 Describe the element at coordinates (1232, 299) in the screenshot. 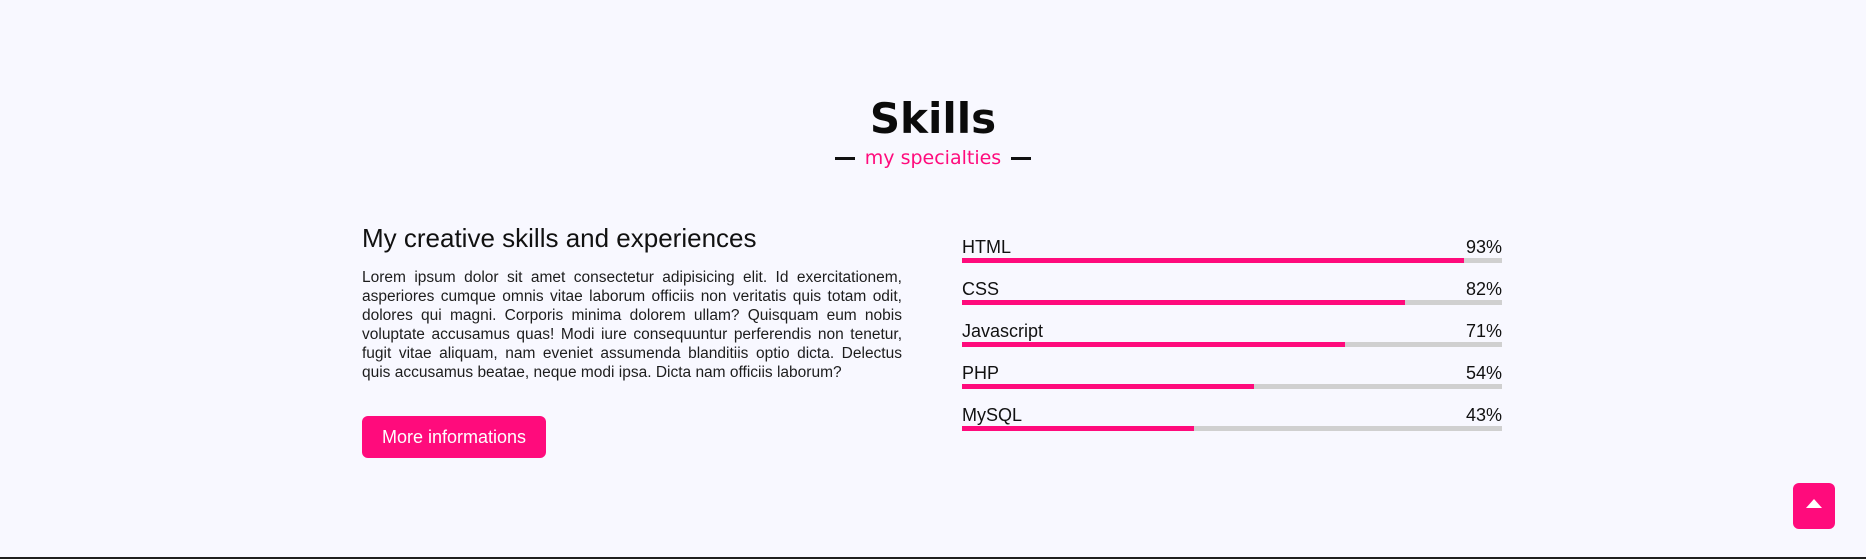

I see `skill-row-css: CSS 82%` at that location.